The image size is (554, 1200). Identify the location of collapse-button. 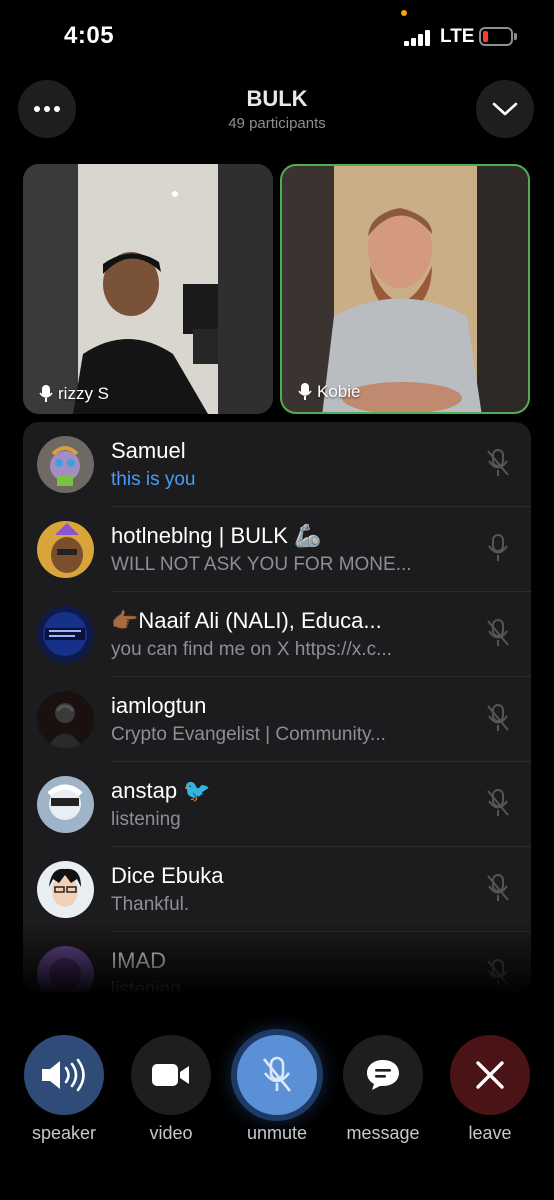
(505, 109).